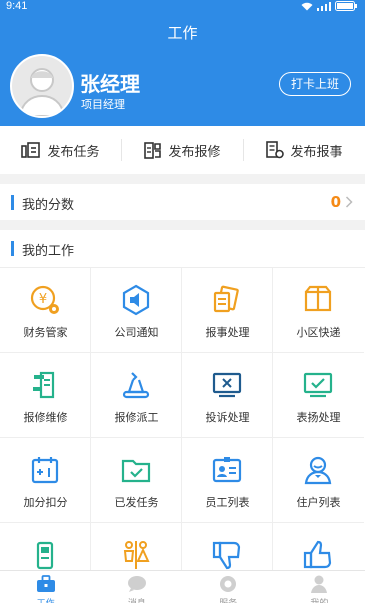 This screenshot has width=365, height=603. What do you see at coordinates (182, 249) in the screenshot?
I see `my-work-header: 我的工作` at bounding box center [182, 249].